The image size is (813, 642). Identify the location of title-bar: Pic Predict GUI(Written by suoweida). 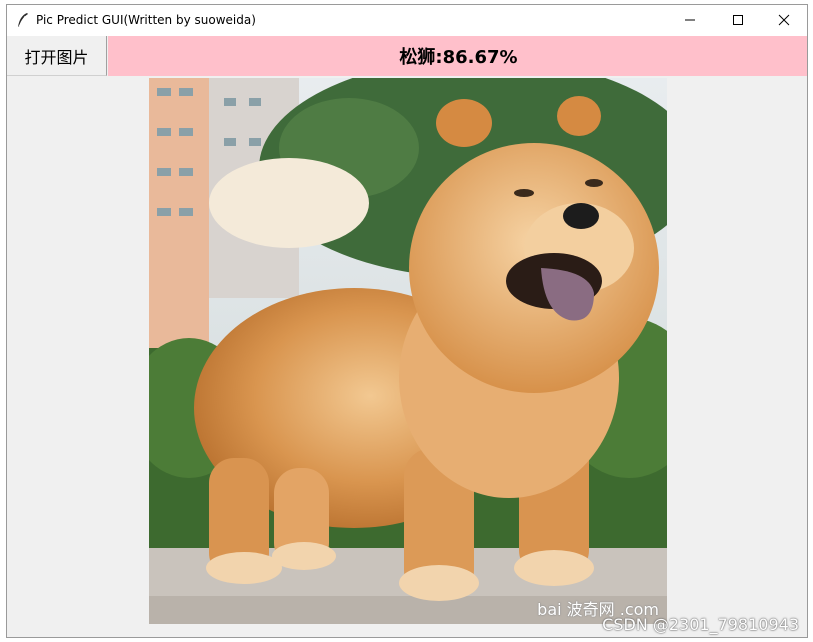
(407, 20).